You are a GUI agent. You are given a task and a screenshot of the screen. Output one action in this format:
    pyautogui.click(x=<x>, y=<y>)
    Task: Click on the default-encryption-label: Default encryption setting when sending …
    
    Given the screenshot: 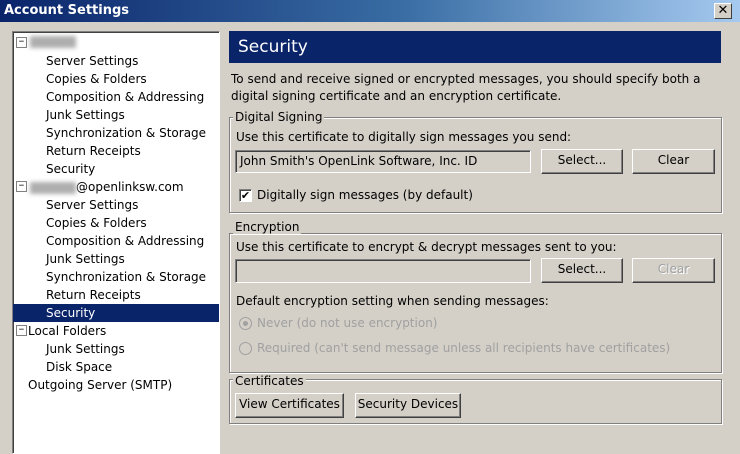 What is the action you would take?
    pyautogui.click(x=392, y=301)
    